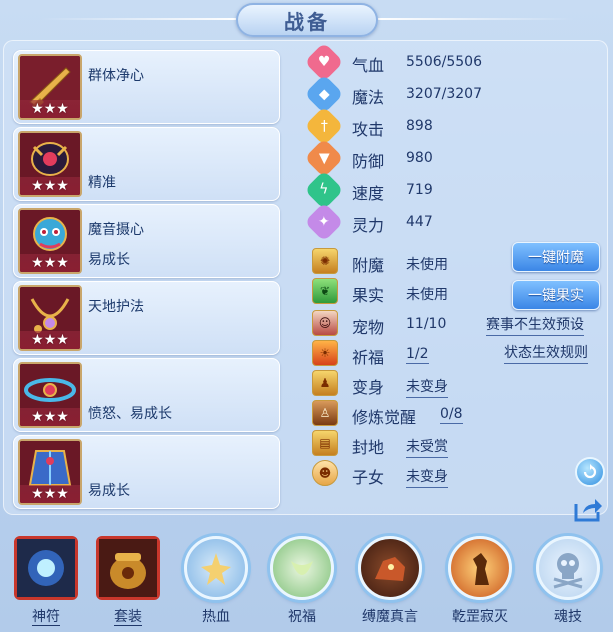 The width and height of the screenshot is (613, 632). I want to click on passion-label: 热血, so click(216, 617).